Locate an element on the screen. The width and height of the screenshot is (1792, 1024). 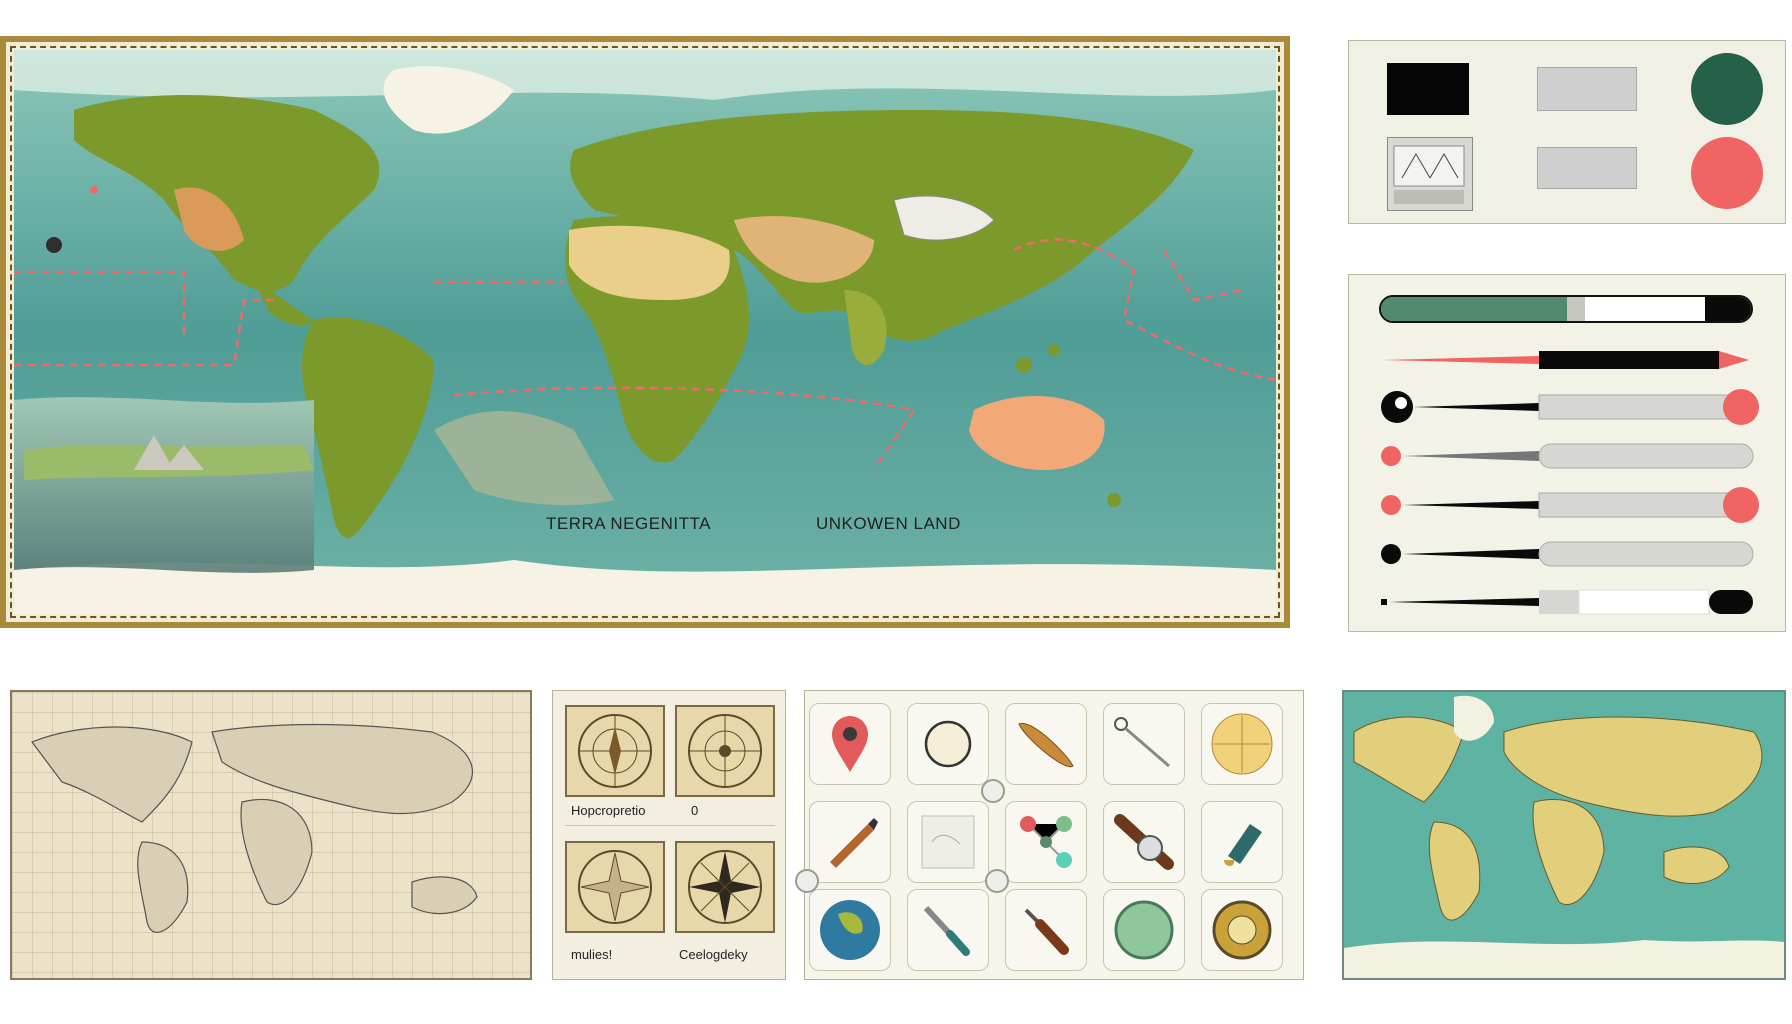
stroke-ball-coral is located at coordinates (1570, 407).